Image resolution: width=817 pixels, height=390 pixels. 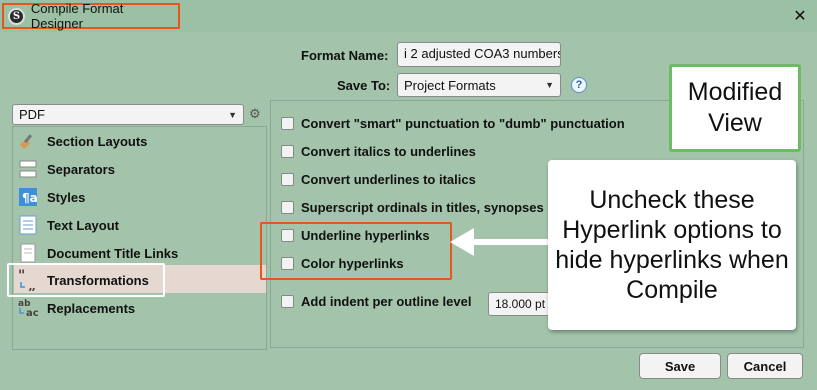 I want to click on nav-label: Text Layout, so click(x=83, y=225).